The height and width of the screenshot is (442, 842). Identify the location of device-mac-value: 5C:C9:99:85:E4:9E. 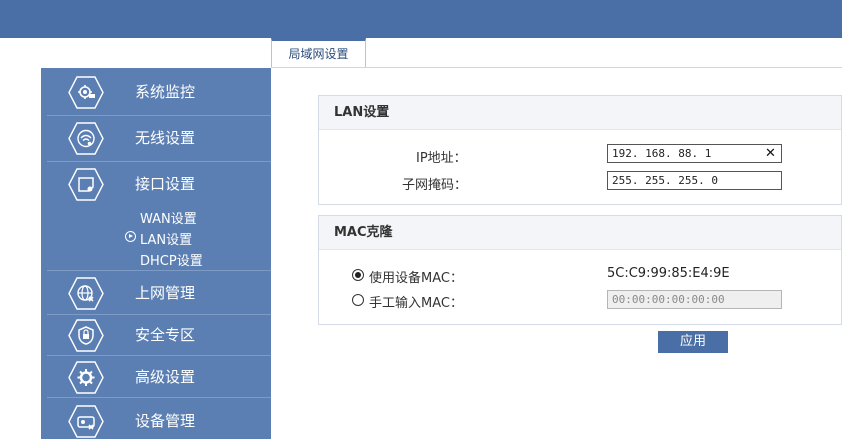
(668, 273).